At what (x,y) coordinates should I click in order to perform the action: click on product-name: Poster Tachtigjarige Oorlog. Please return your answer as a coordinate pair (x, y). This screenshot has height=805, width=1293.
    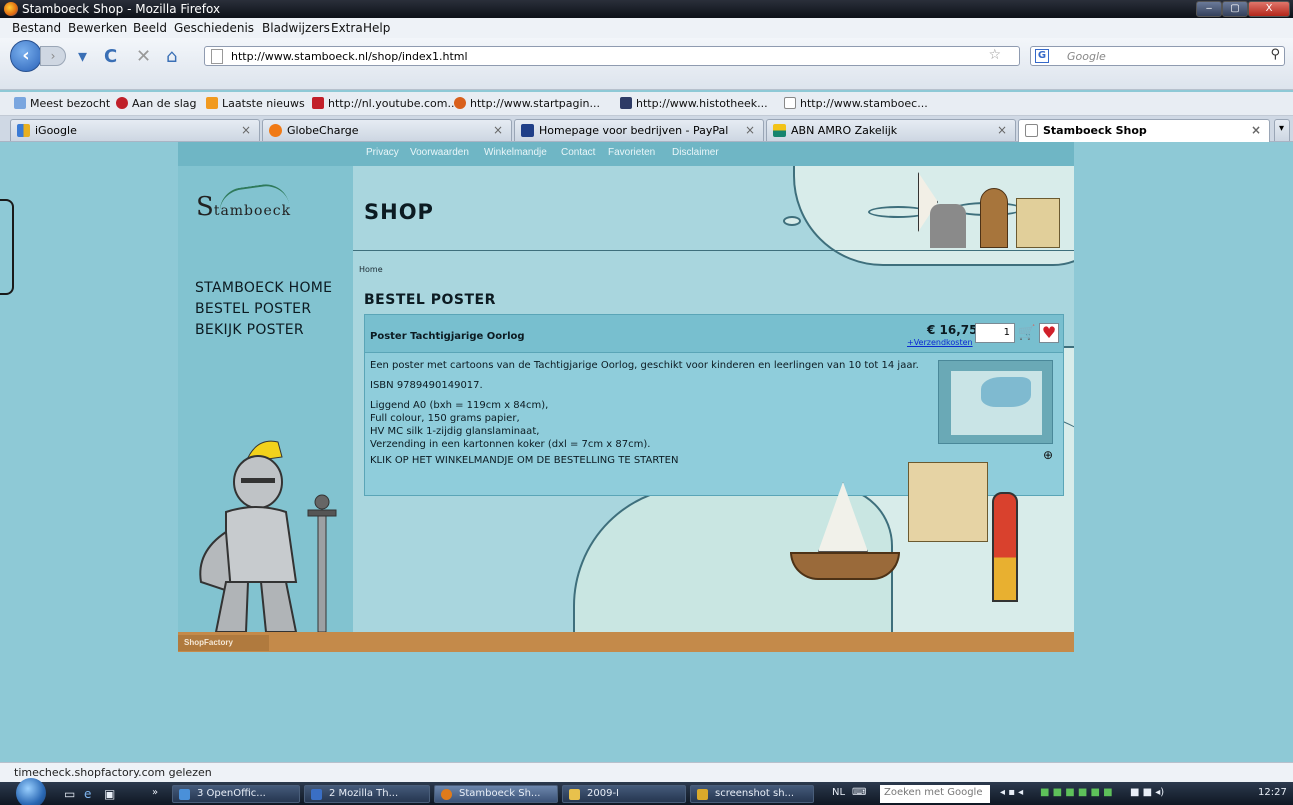
    Looking at the image, I should click on (447, 336).